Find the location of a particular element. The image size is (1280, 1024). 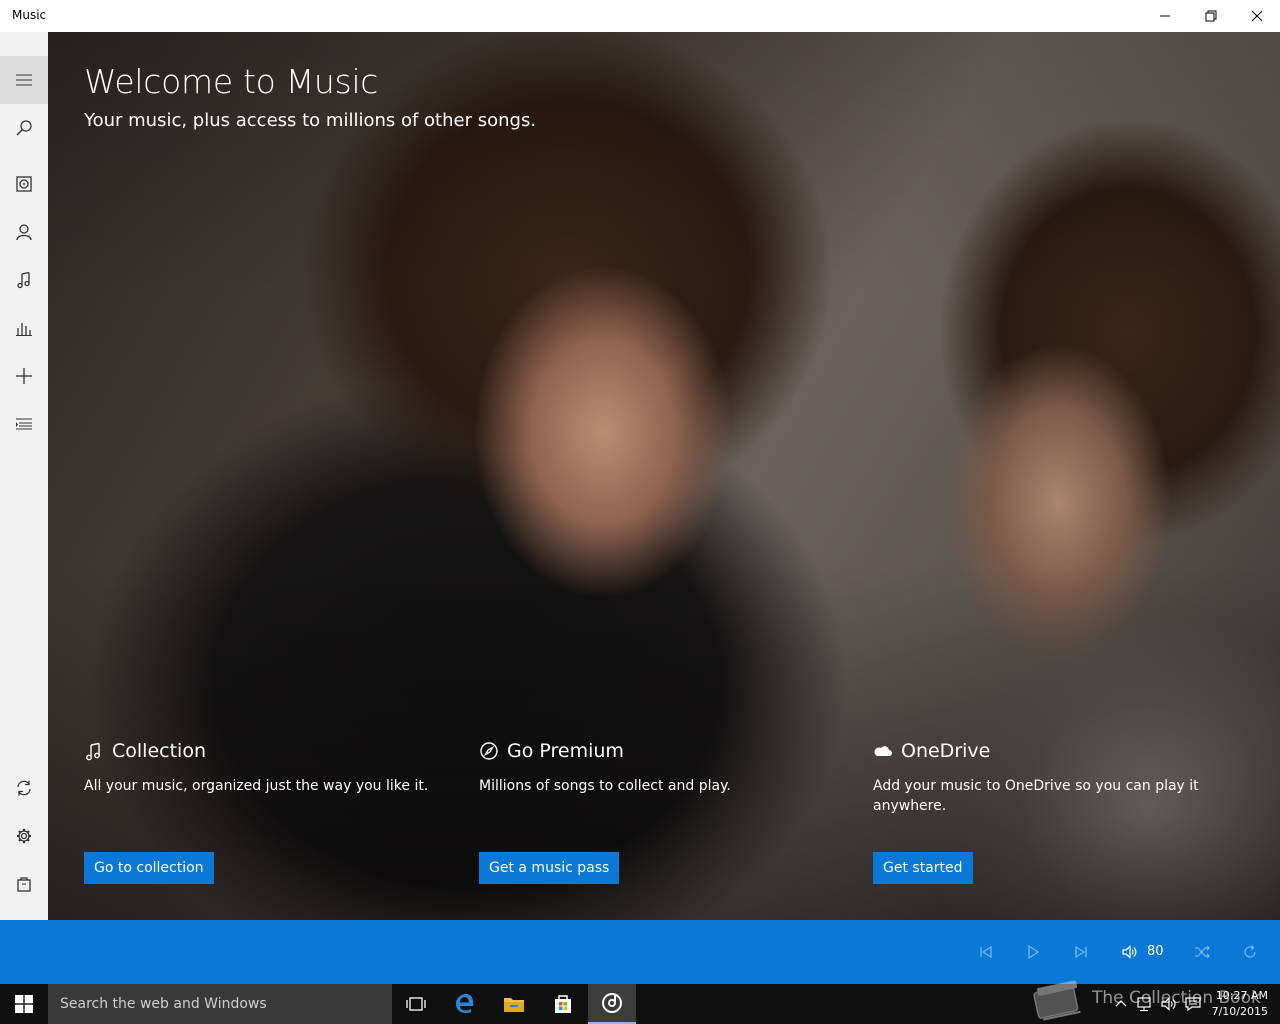

close-icon is located at coordinates (1257, 16).